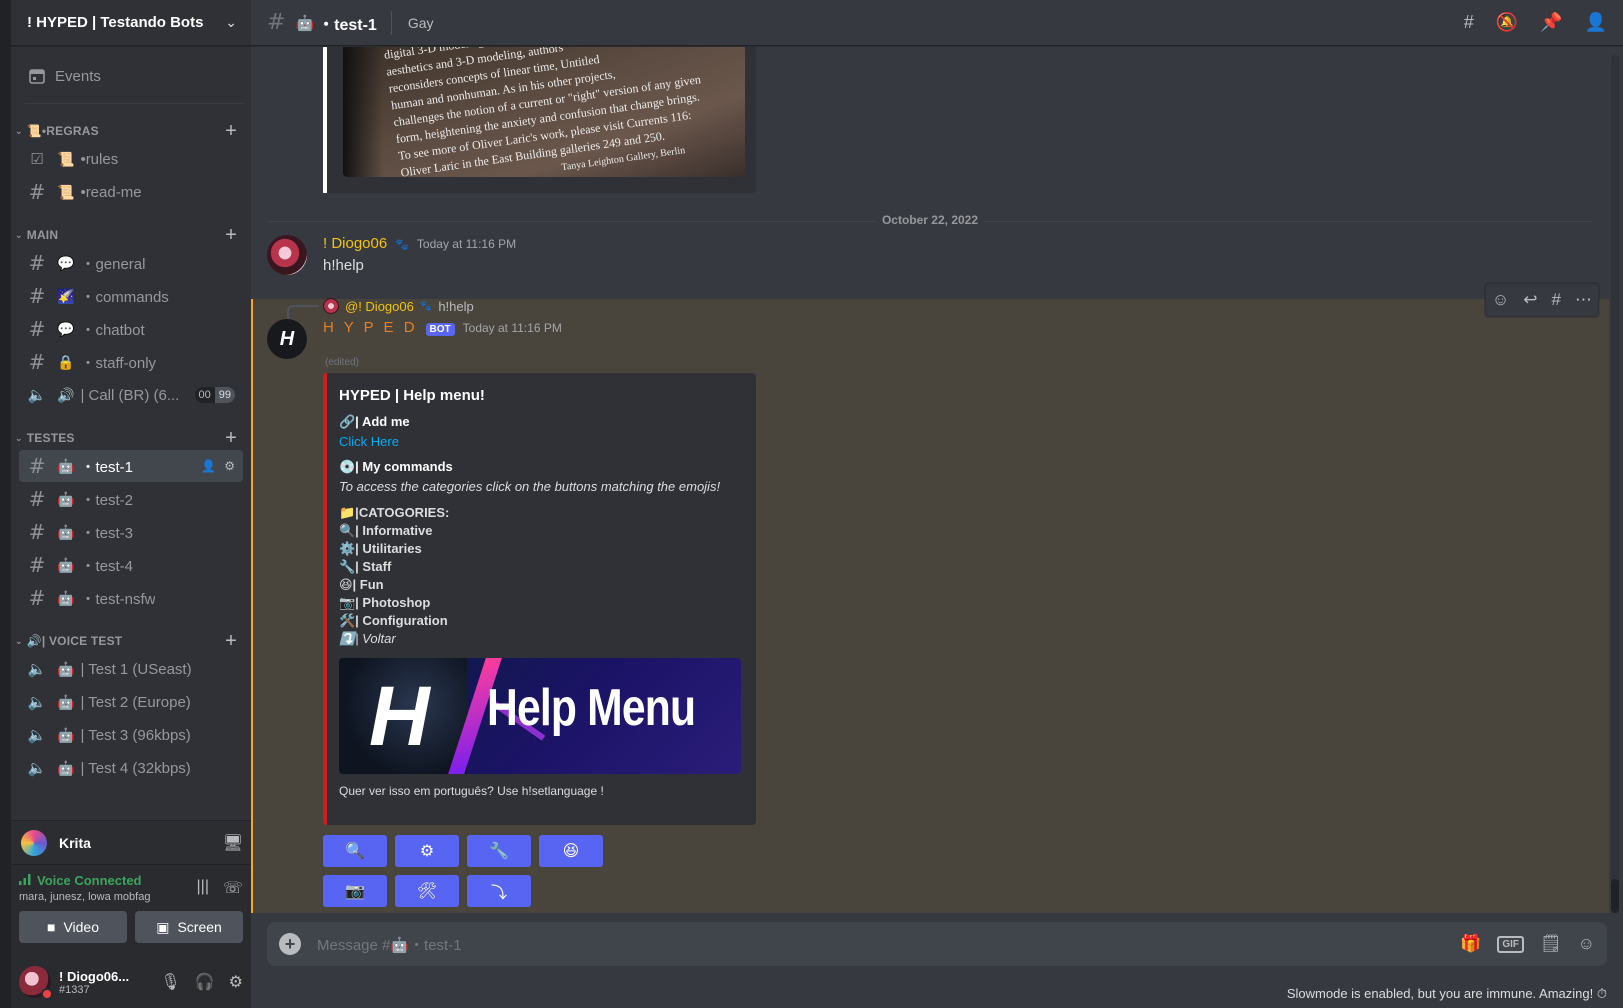 The height and width of the screenshot is (1008, 1623). I want to click on mute-bell-icon: 🔕, so click(1507, 22).